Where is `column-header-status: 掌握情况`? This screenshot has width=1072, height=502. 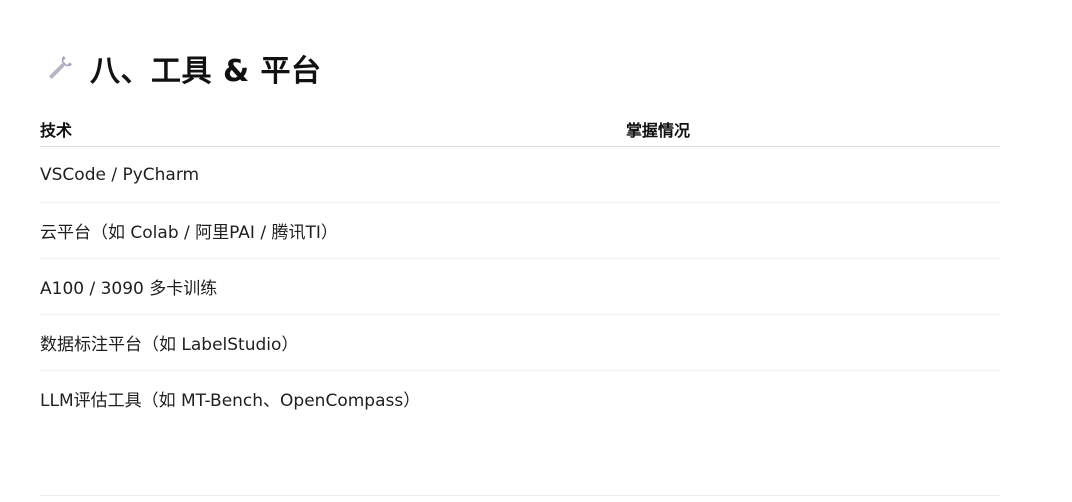
column-header-status: 掌握情况 is located at coordinates (813, 129).